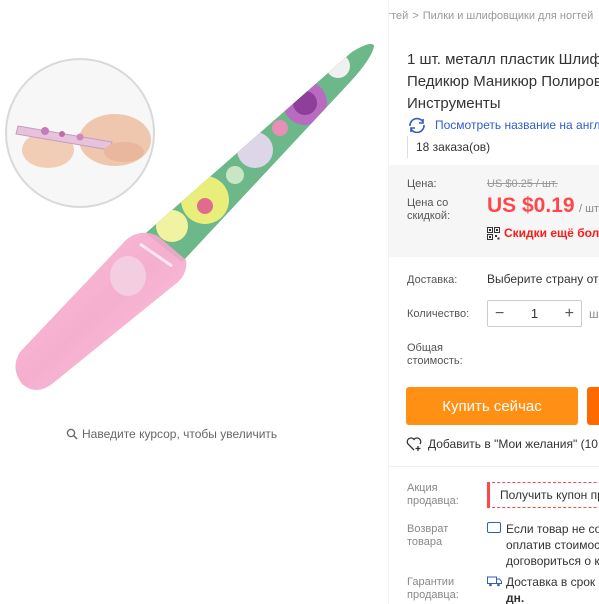 The width and height of the screenshot is (599, 604). What do you see at coordinates (552, 545) in the screenshot?
I see `return-policy-line: оплатив стоимос` at bounding box center [552, 545].